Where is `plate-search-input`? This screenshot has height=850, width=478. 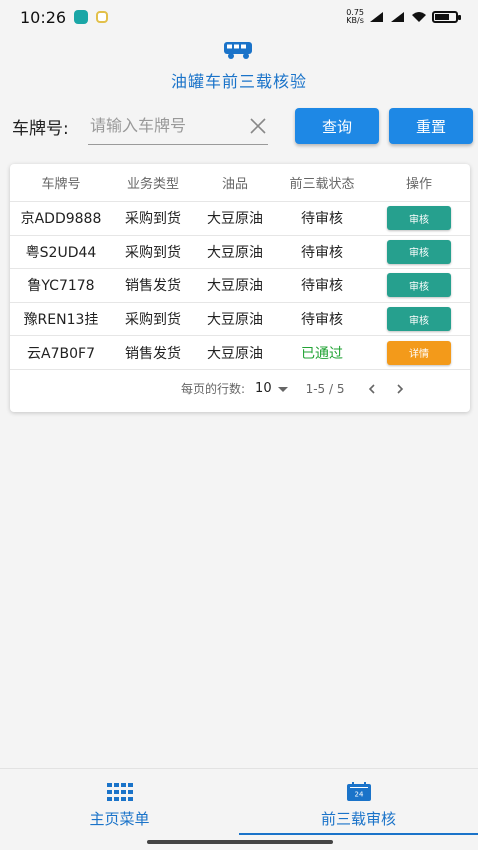
plate-search-input is located at coordinates (163, 125).